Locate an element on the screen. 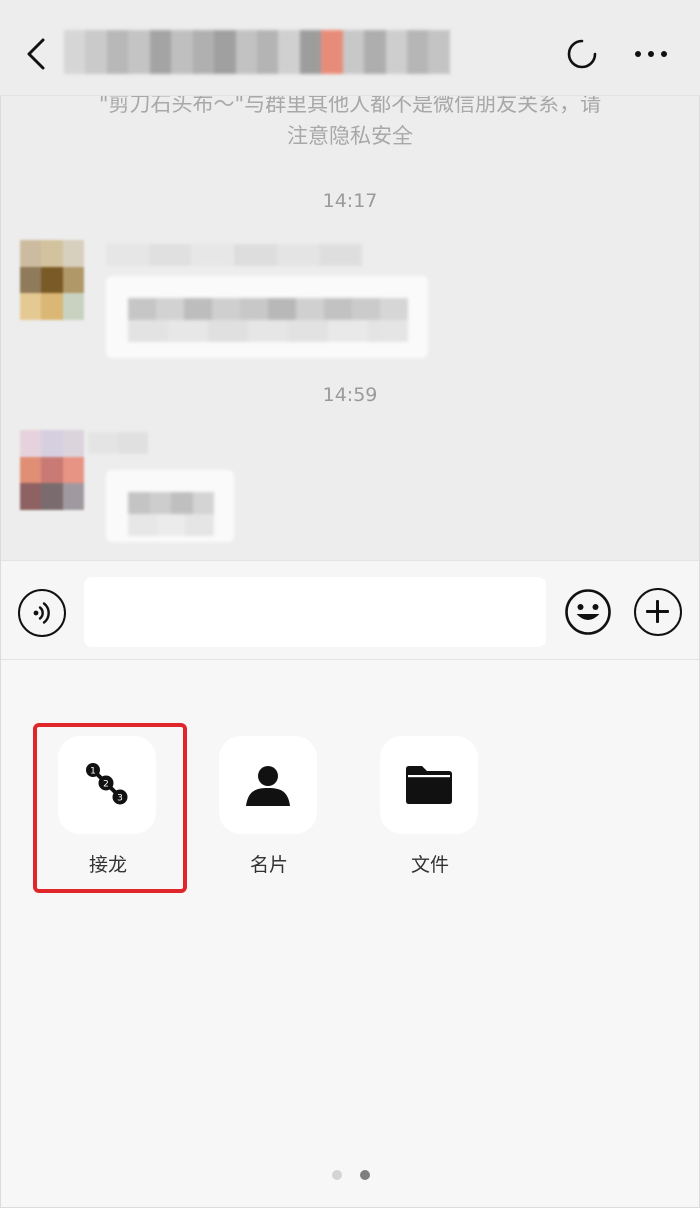  contact-card-icon is located at coordinates (268, 786).